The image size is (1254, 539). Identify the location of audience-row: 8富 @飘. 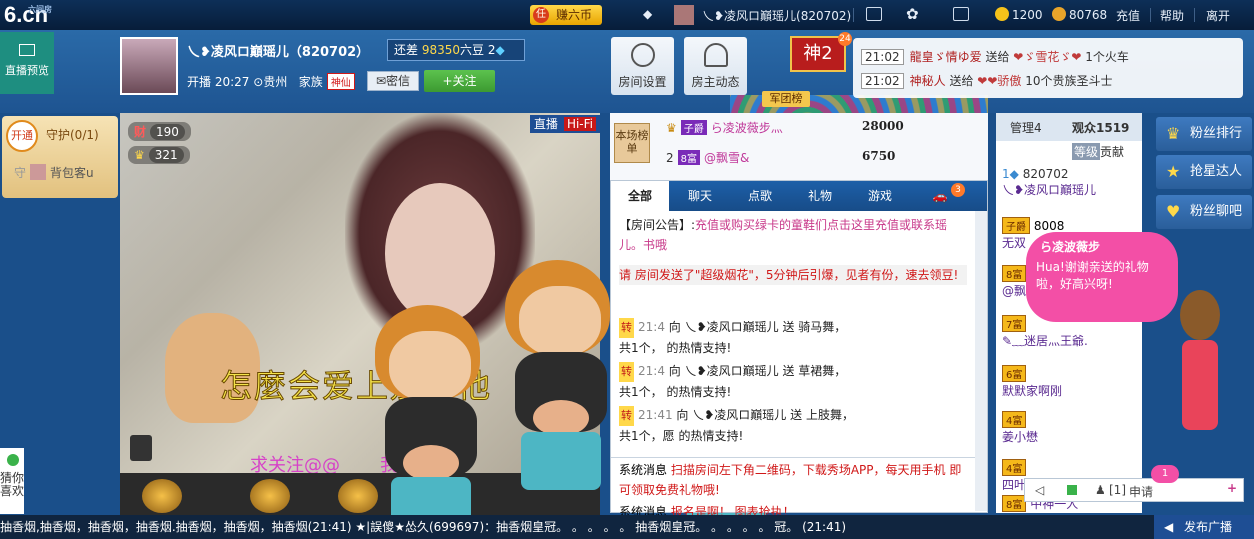
(1014, 282).